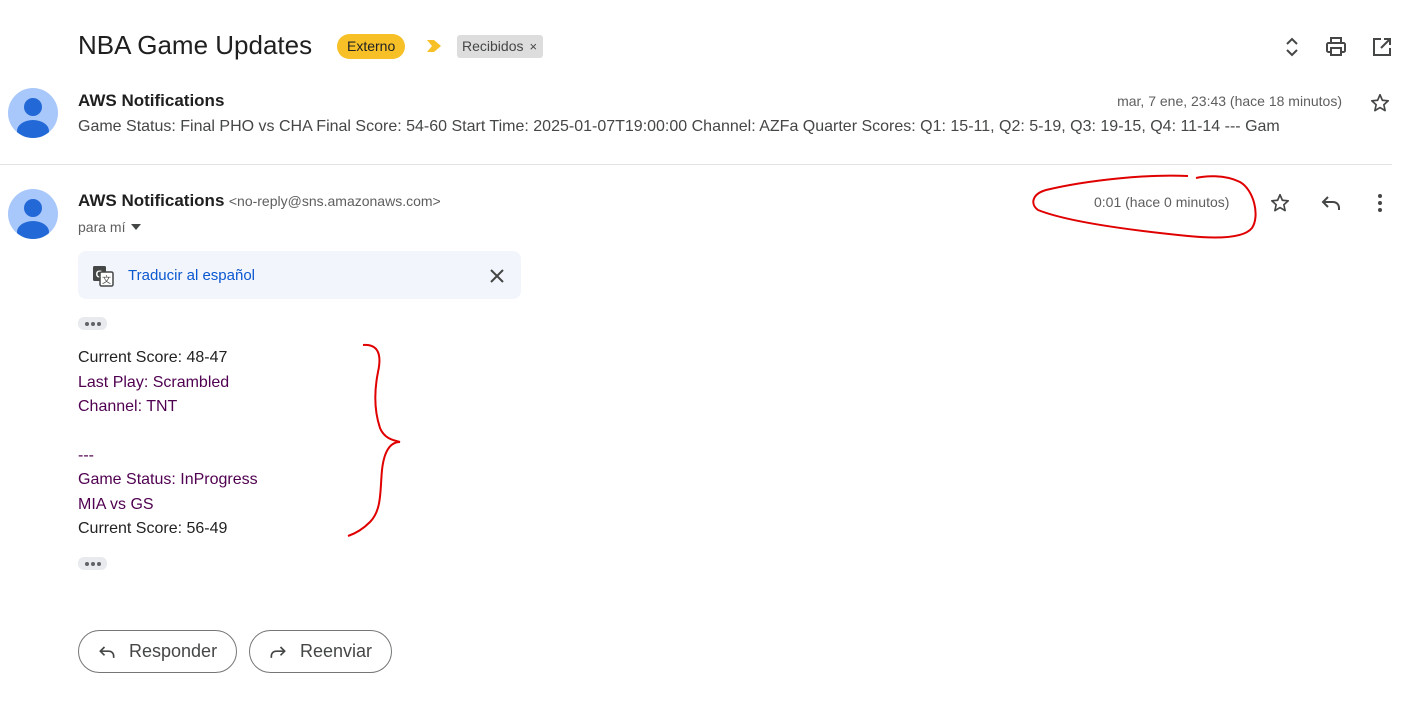  Describe the element at coordinates (434, 46) in the screenshot. I see `label-arrow-icon` at that location.